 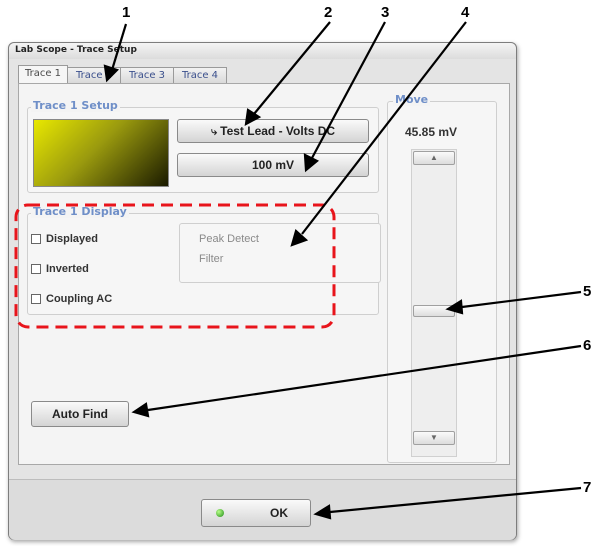 I want to click on test-lead-label: Test Lead - Volts DC, so click(x=278, y=131).